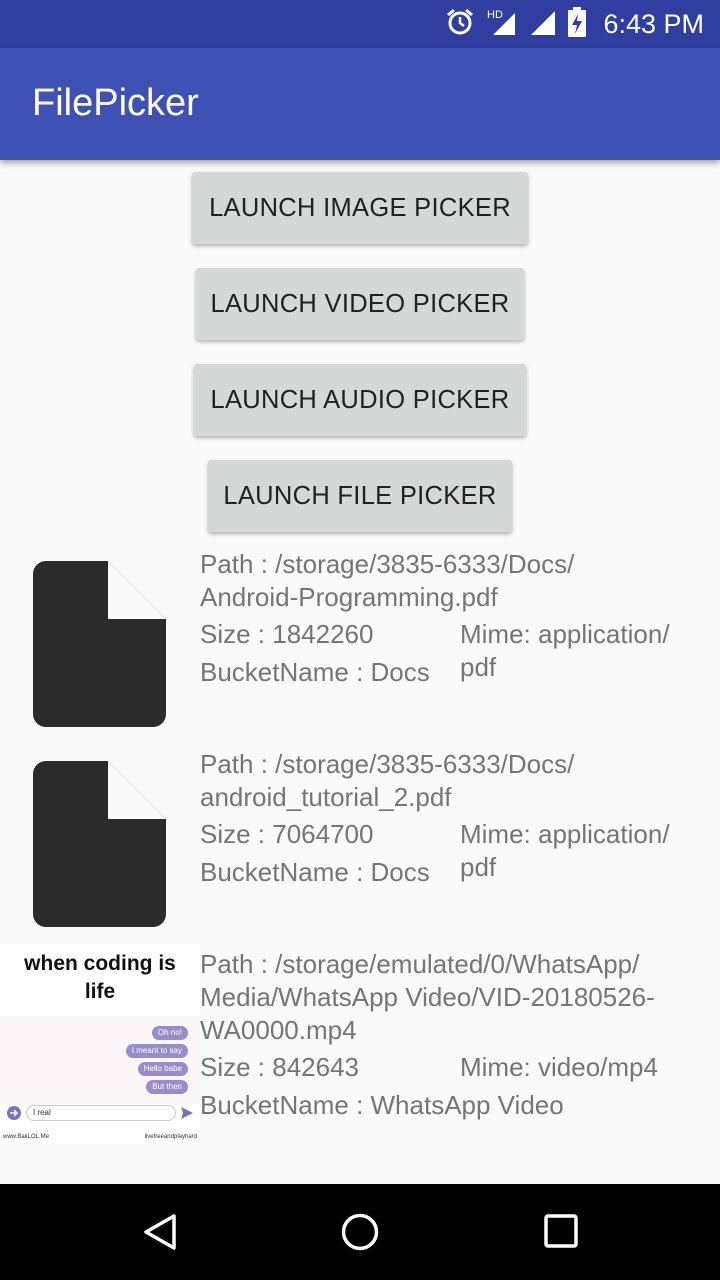 The width and height of the screenshot is (720, 1280). Describe the element at coordinates (420, 964) in the screenshot. I see `file-path: Path : /storage/emulated/0/WhatsApp/` at that location.